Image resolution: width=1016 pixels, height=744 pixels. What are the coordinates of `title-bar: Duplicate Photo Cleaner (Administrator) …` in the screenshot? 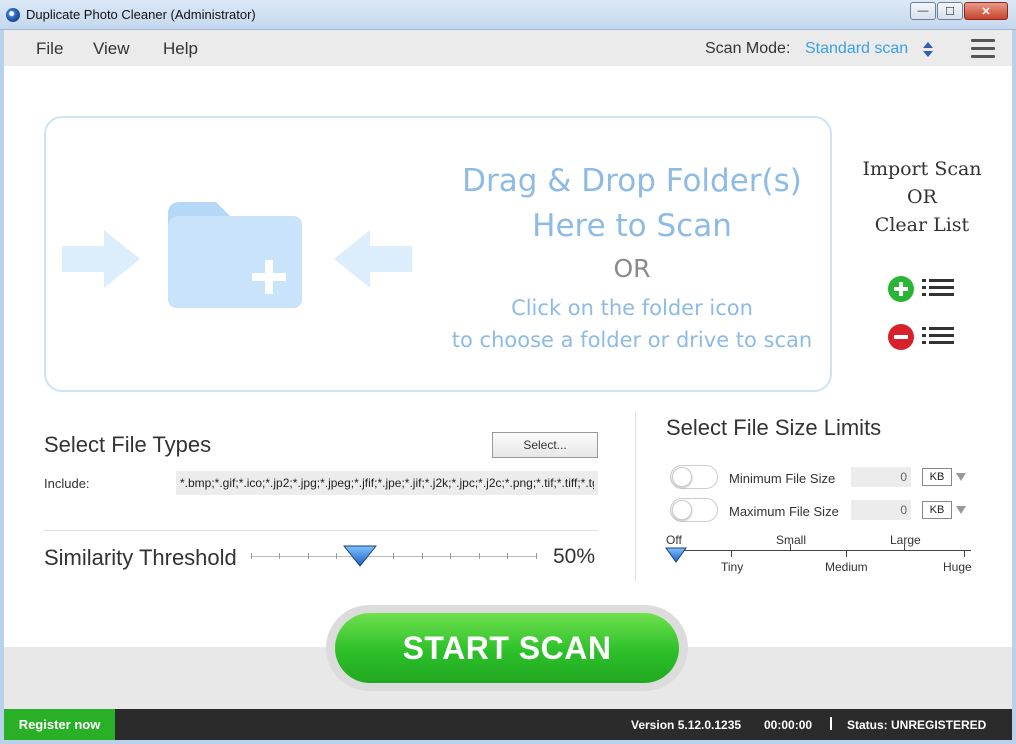 It's located at (508, 15).